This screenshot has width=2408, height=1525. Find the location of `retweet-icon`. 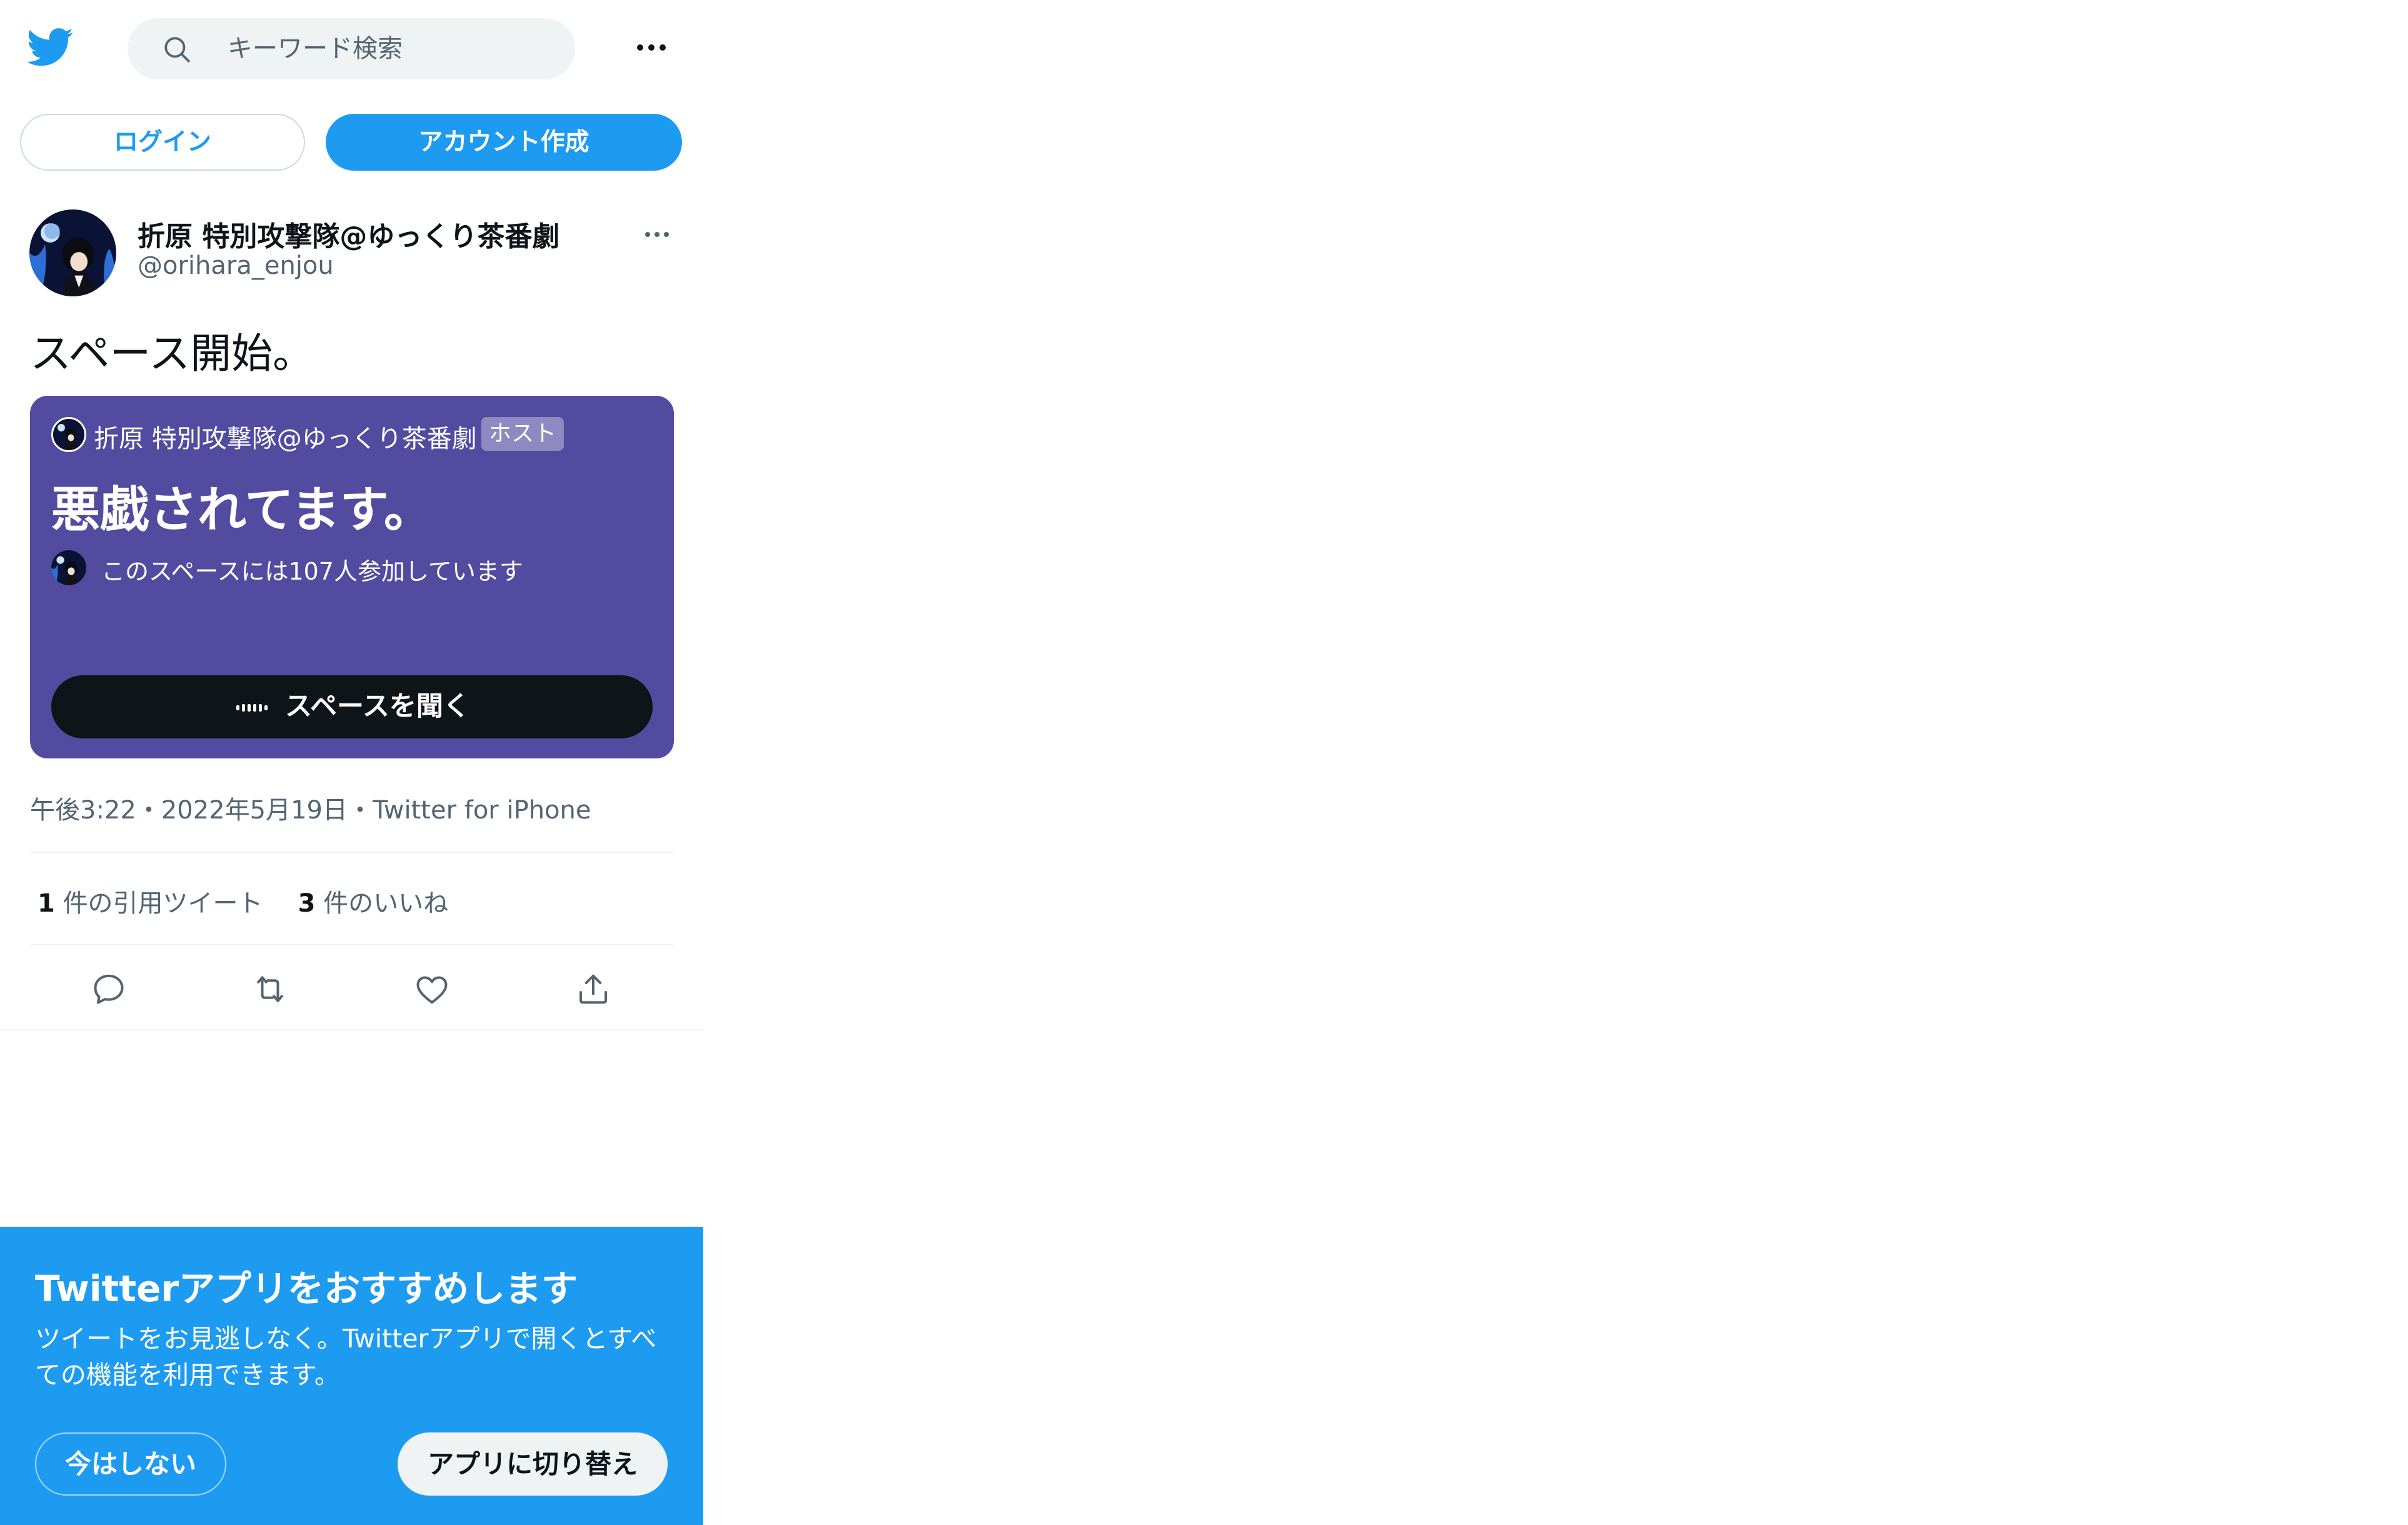

retweet-icon is located at coordinates (270, 989).